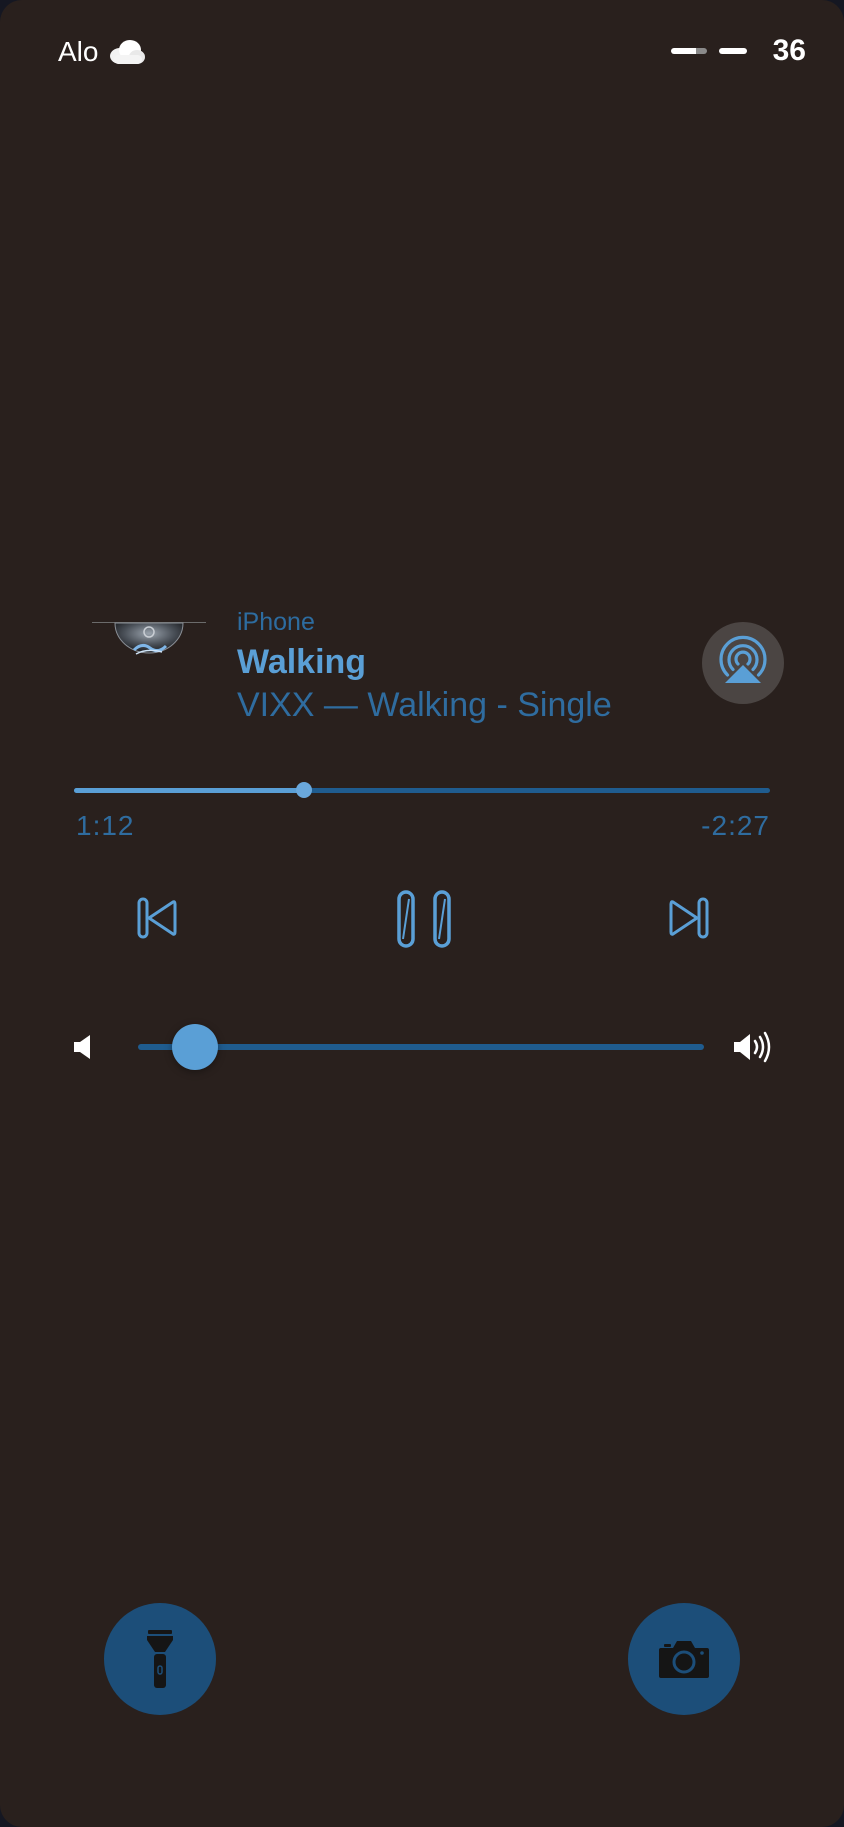 This screenshot has width=844, height=1827. Describe the element at coordinates (82, 1047) in the screenshot. I see `volume-low-icon` at that location.